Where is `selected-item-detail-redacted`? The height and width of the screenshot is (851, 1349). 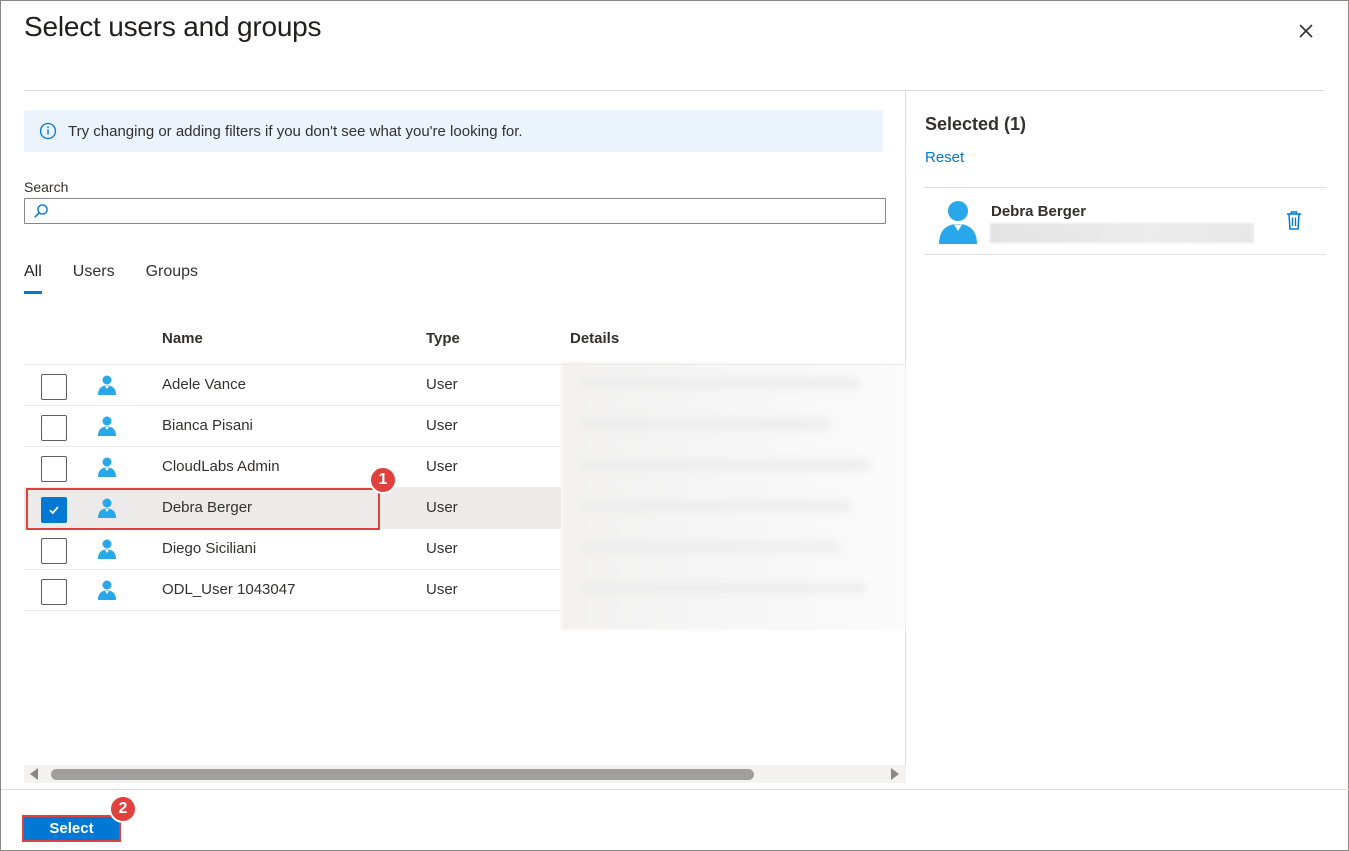 selected-item-detail-redacted is located at coordinates (1122, 233).